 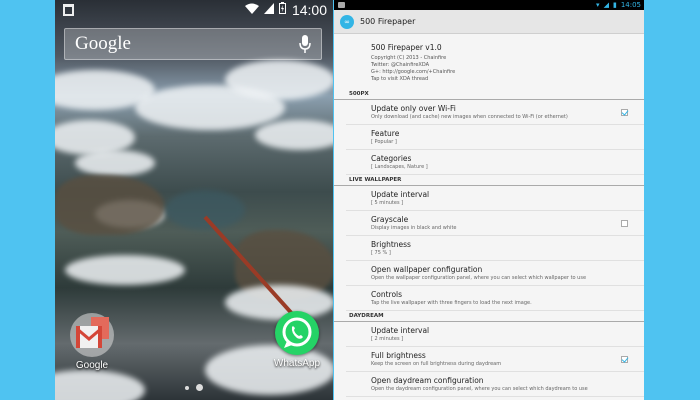 I want to click on whatsapp-icon, so click(x=297, y=333).